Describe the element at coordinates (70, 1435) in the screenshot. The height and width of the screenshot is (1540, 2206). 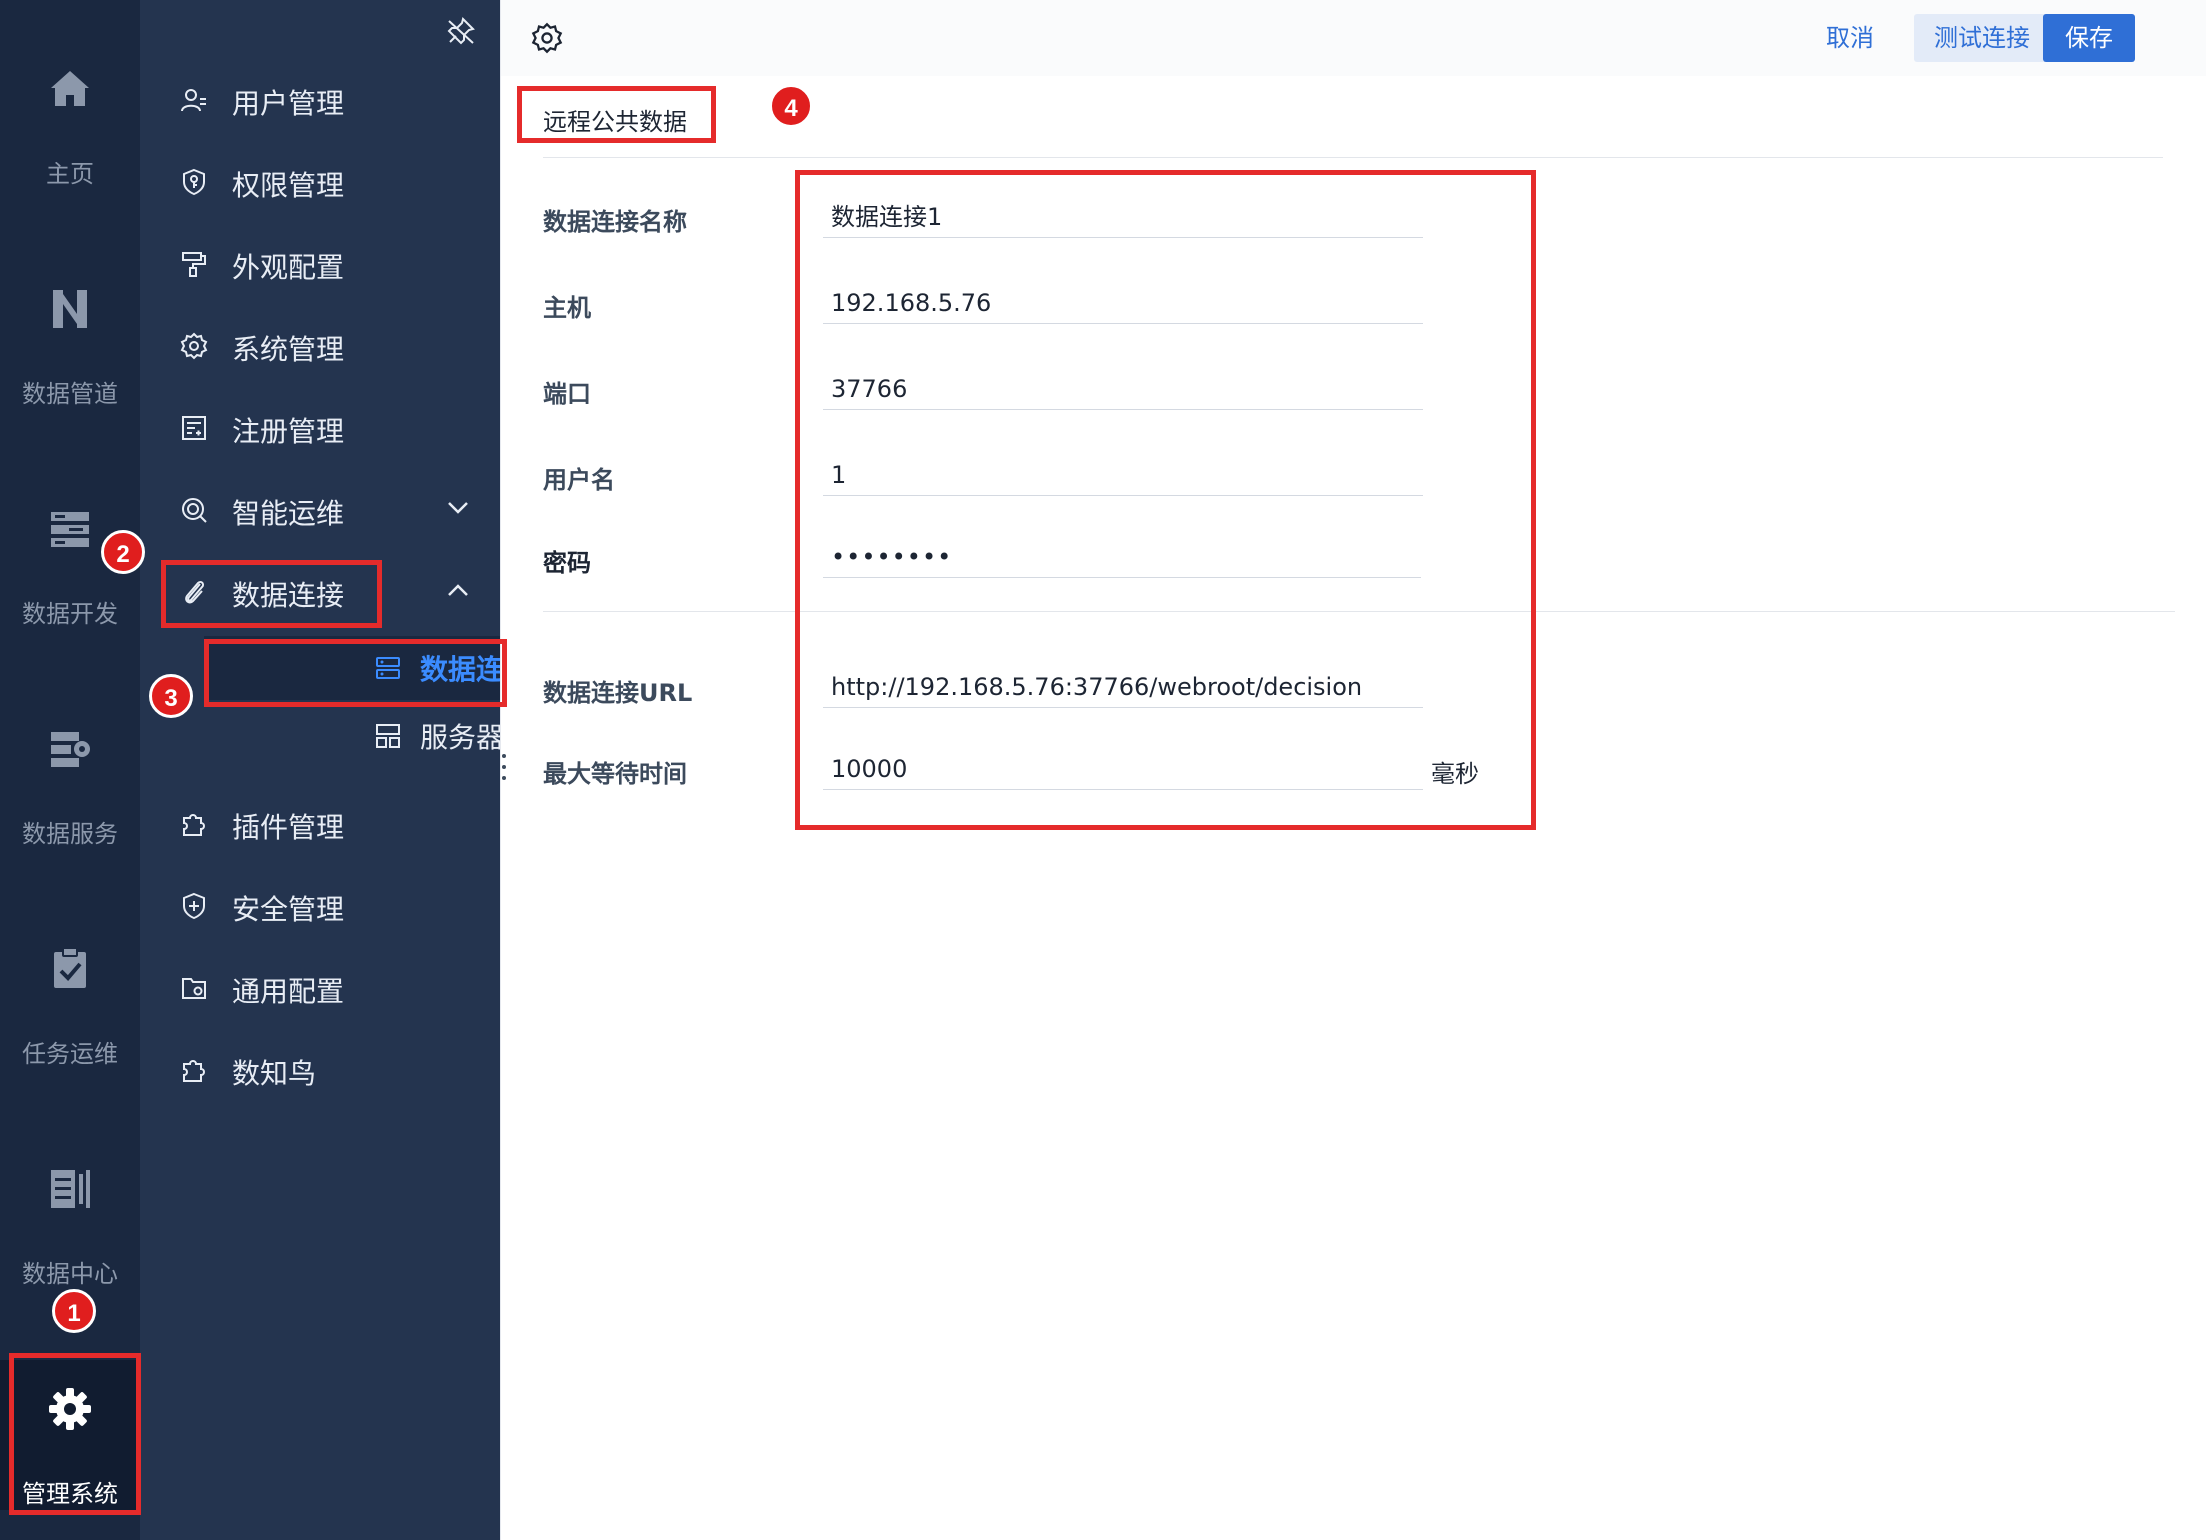
I see `rail-item-admin-system: 管理系统` at that location.